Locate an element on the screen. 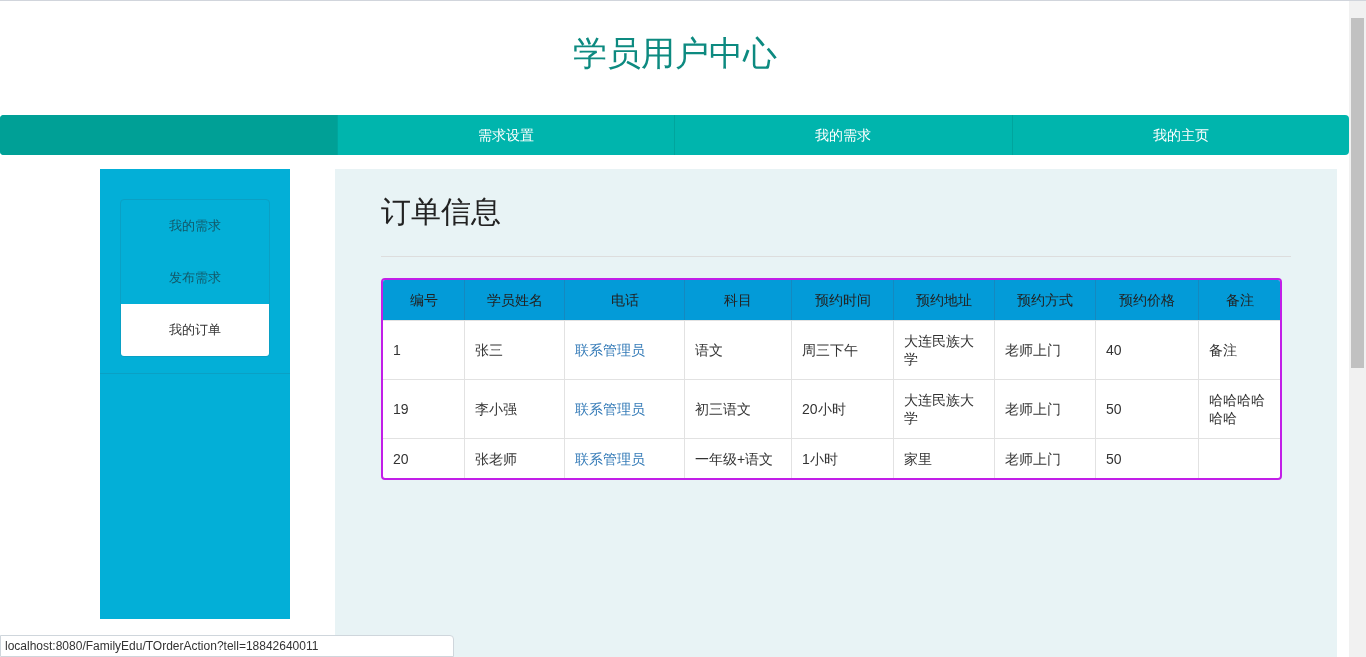 The height and width of the screenshot is (657, 1366). scrollbar is located at coordinates (1357, 329).